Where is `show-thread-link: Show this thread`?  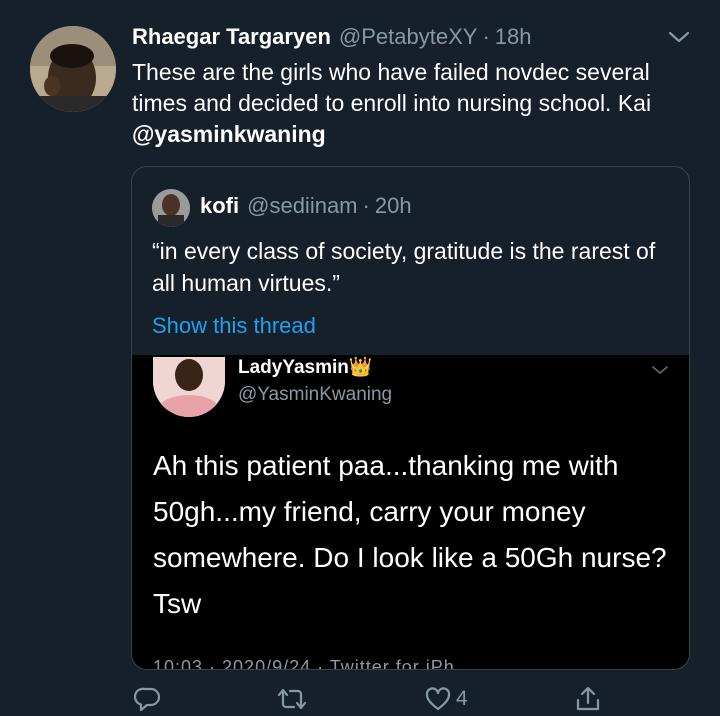
show-thread-link: Show this thread is located at coordinates (234, 326).